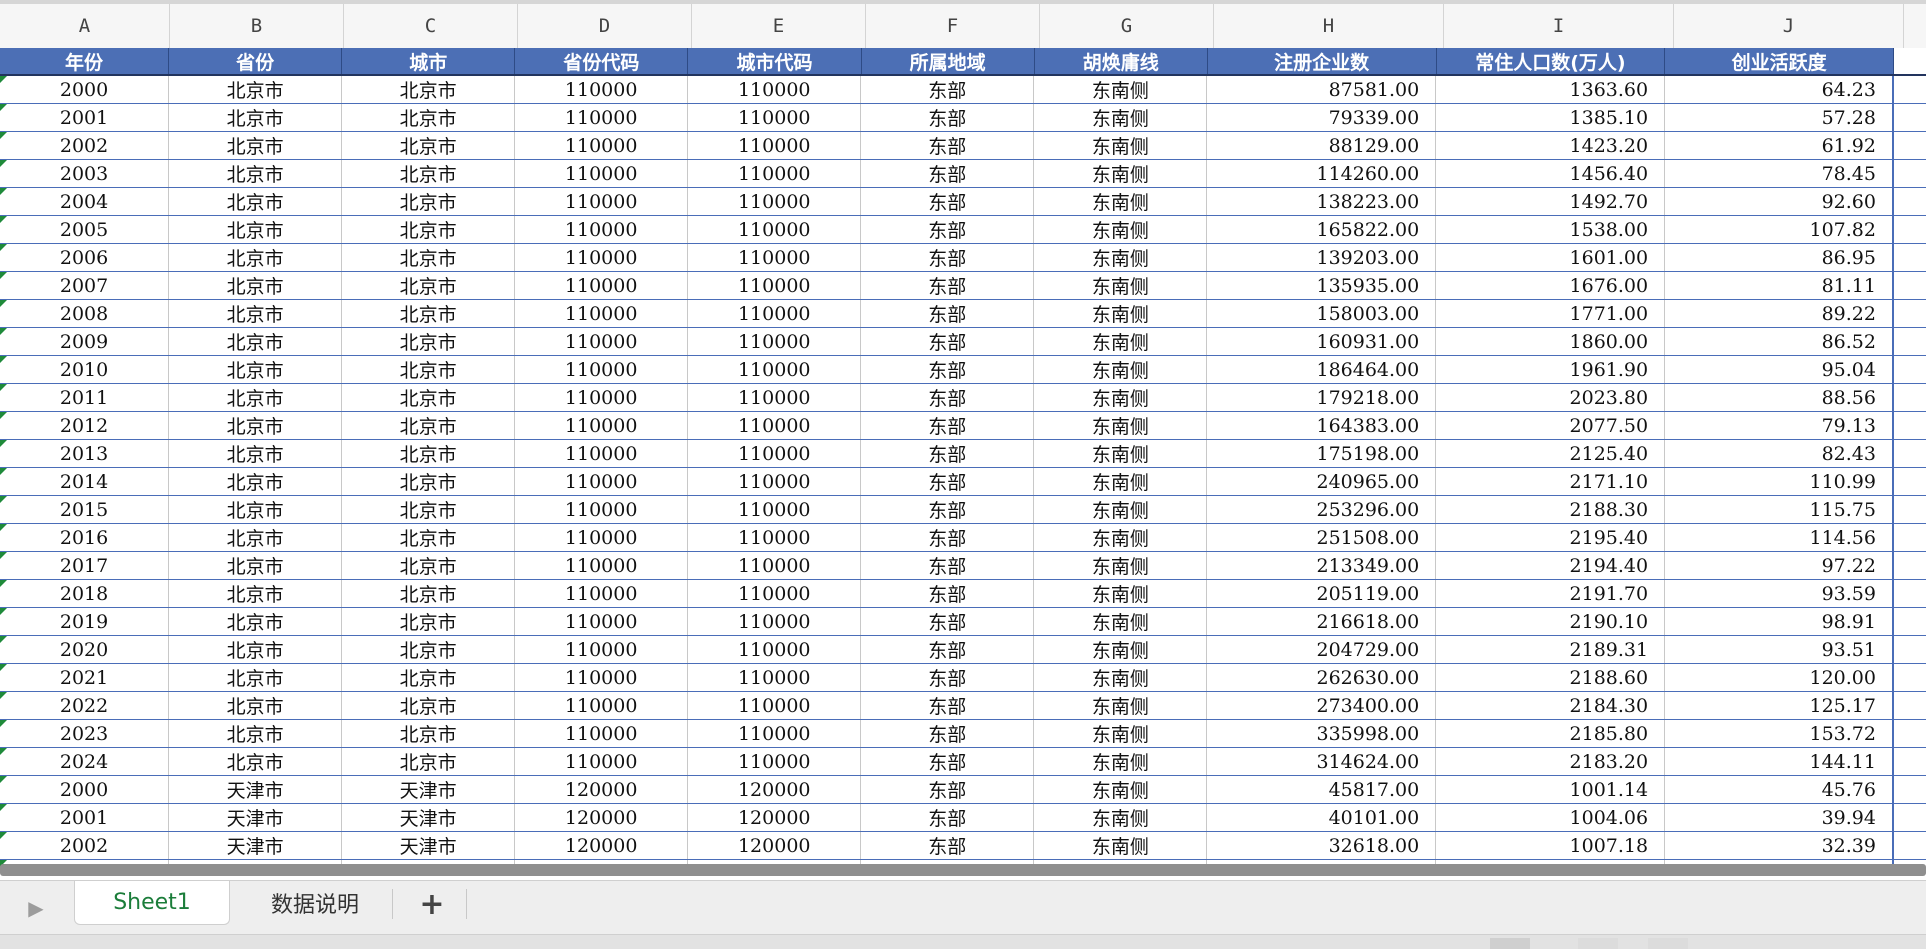 The width and height of the screenshot is (1926, 949). What do you see at coordinates (1779, 621) in the screenshot?
I see `cell-entrepreneurship-activity: 98.91` at bounding box center [1779, 621].